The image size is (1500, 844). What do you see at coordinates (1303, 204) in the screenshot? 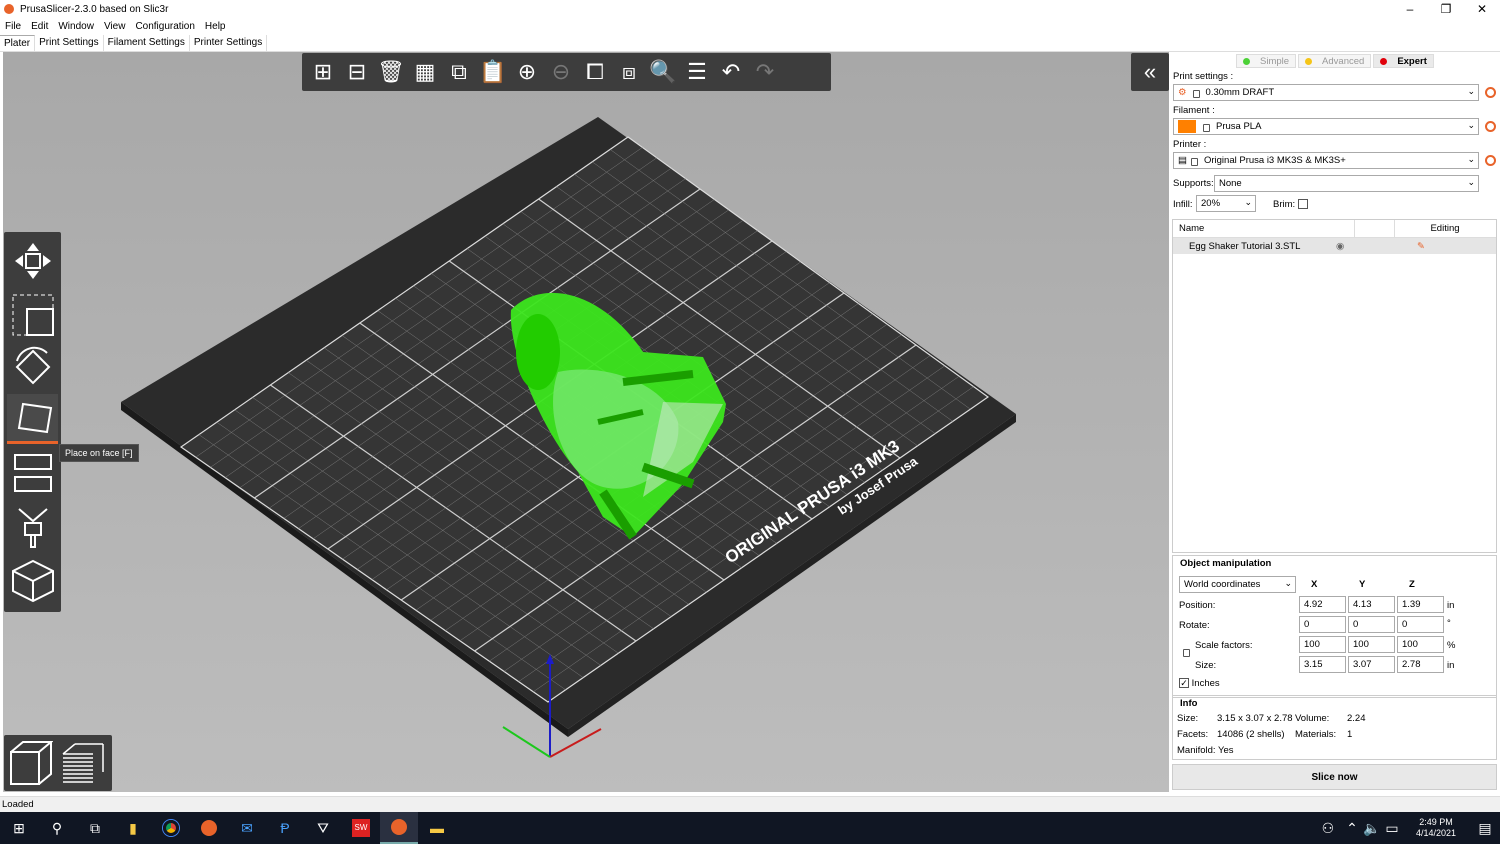
I see `brim-checkbox` at bounding box center [1303, 204].